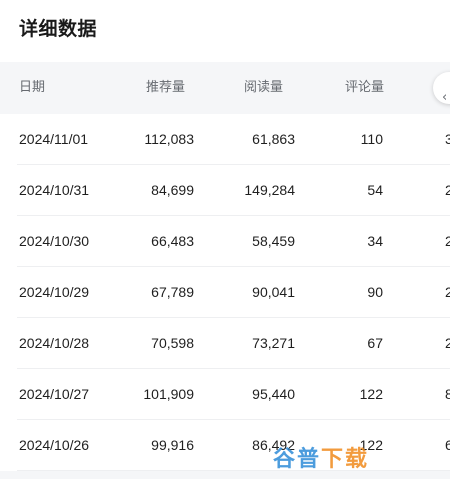 Image resolution: width=450 pixels, height=479 pixels. What do you see at coordinates (371, 139) in the screenshot?
I see `cell-comment: 110` at bounding box center [371, 139].